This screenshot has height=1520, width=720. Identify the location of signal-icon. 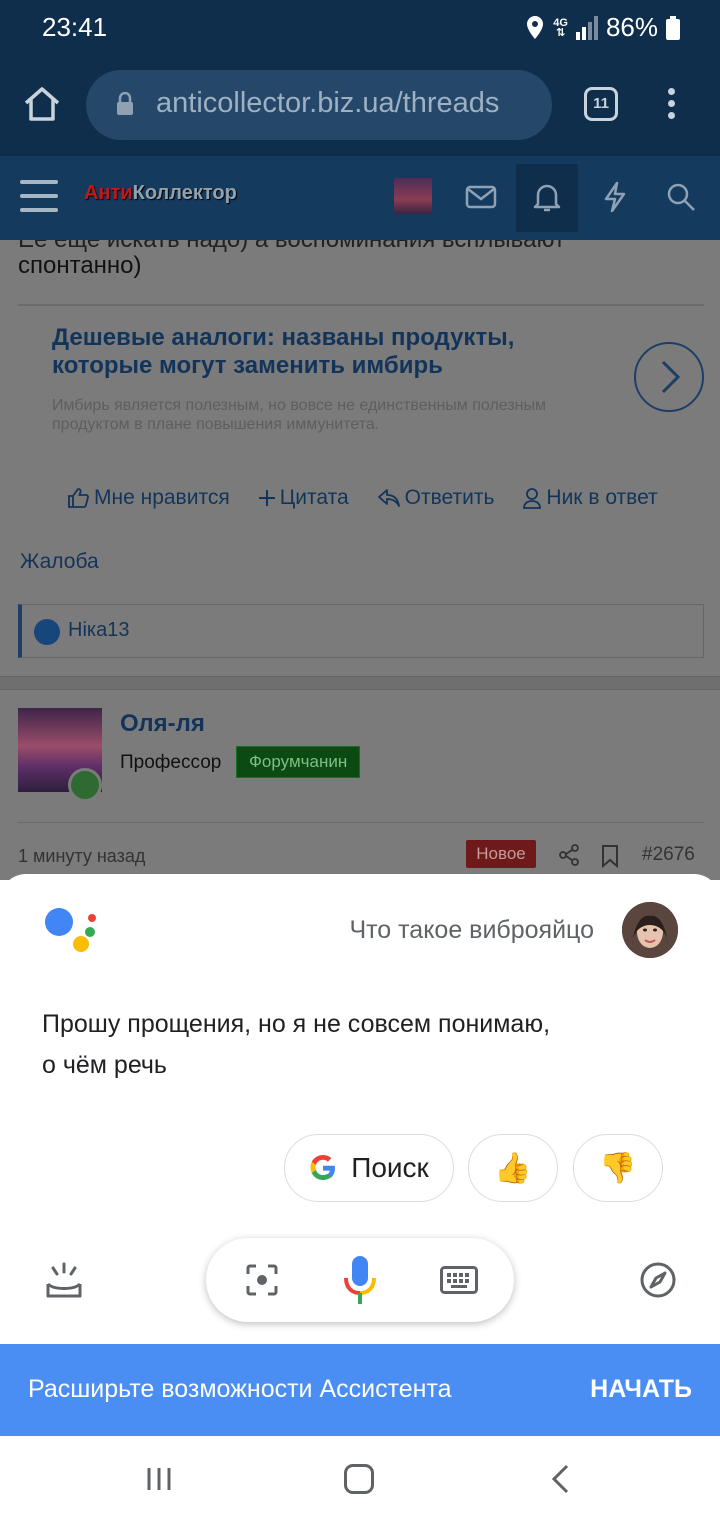
(586, 27).